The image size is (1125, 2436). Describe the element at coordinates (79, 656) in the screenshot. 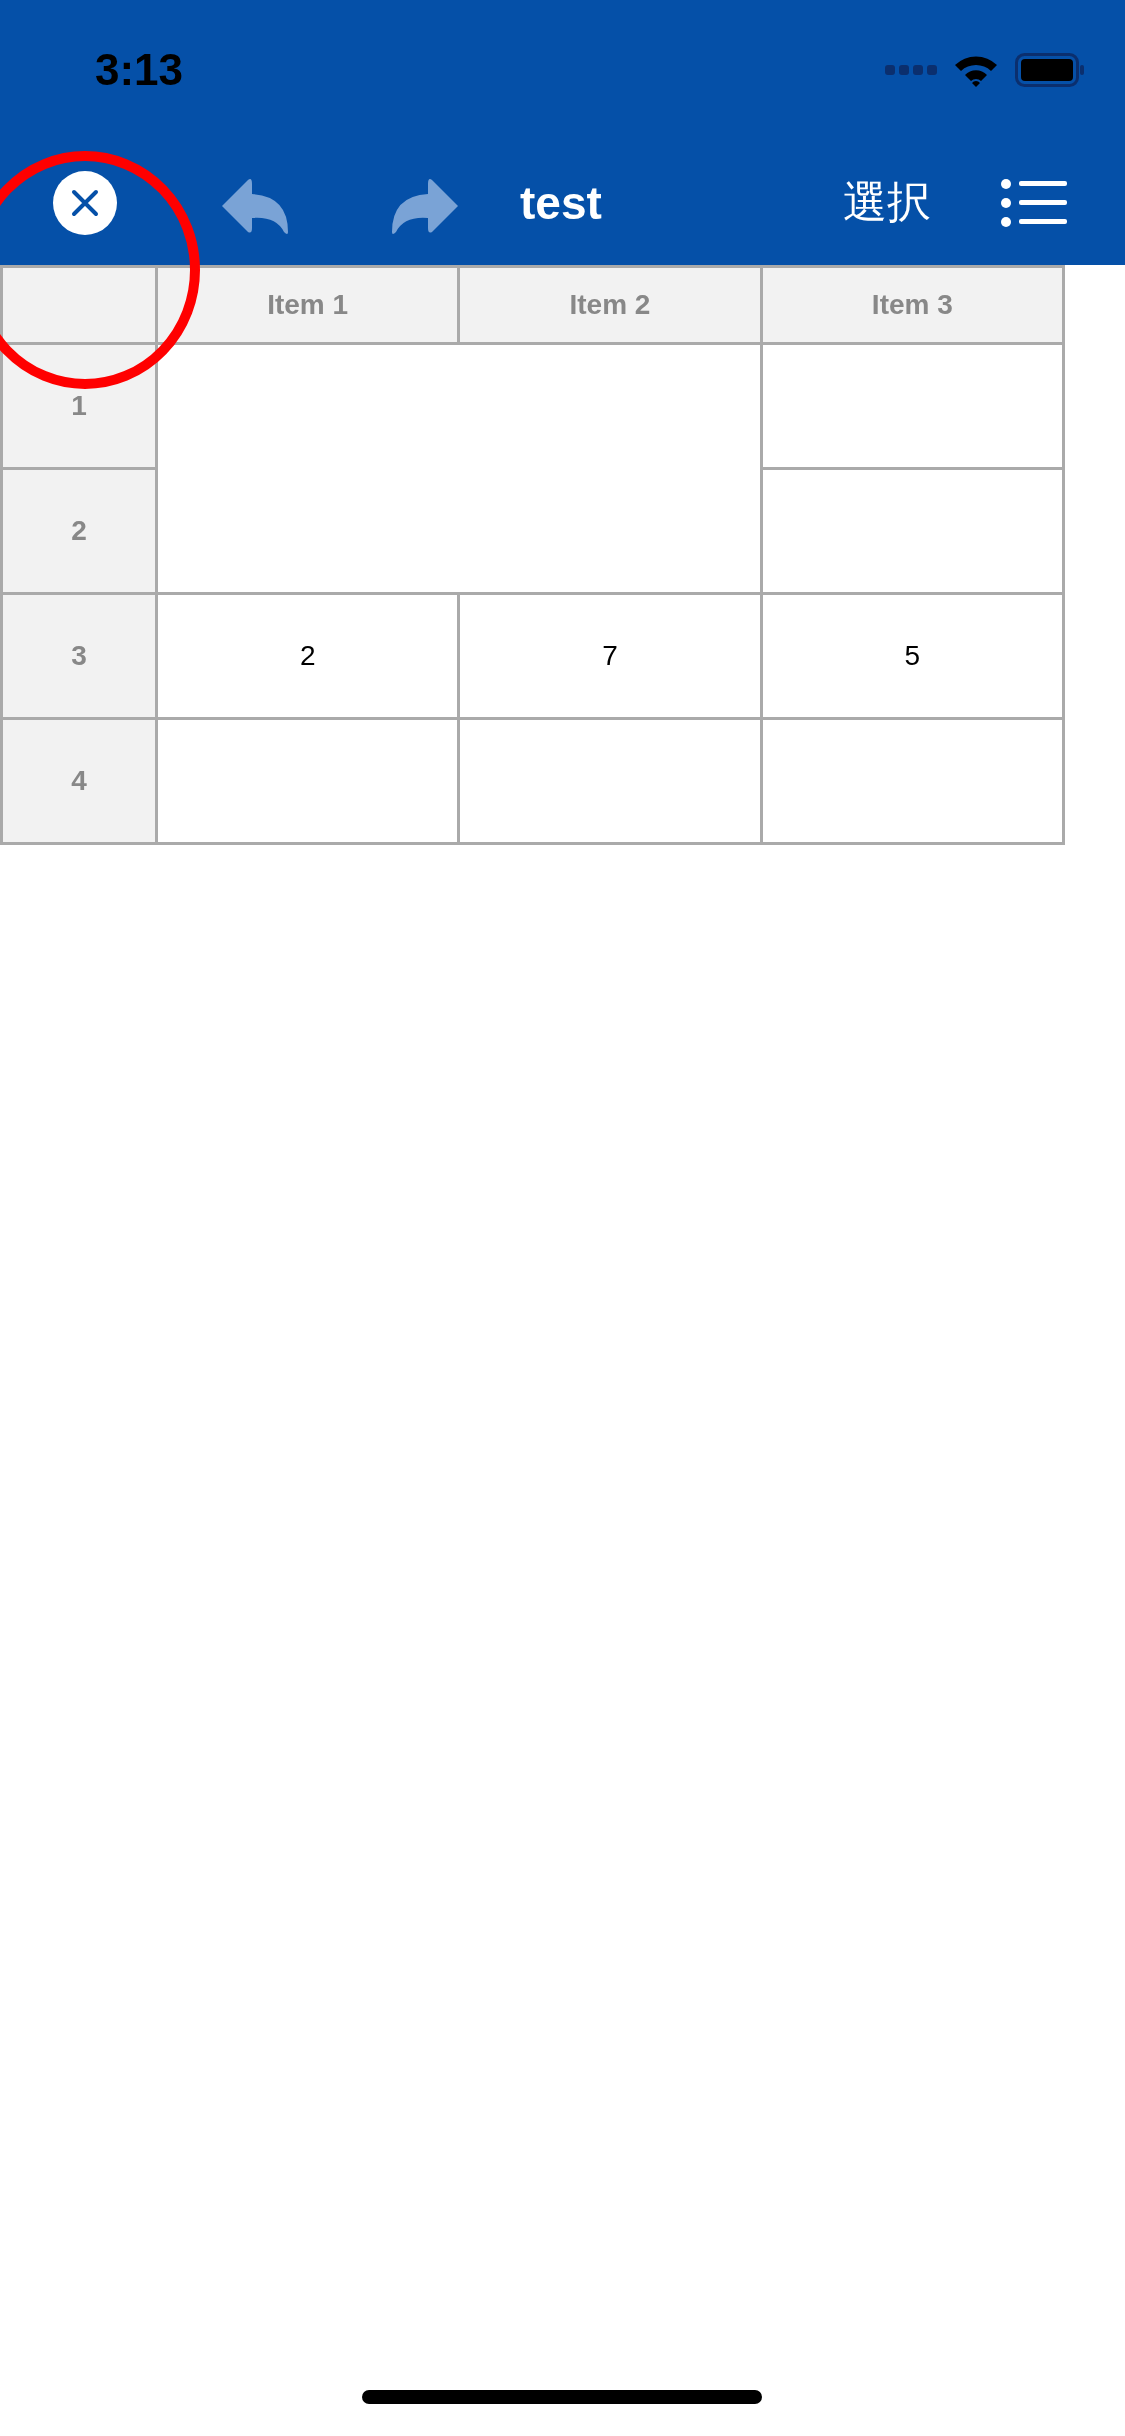

I see `row-header: 3` at that location.